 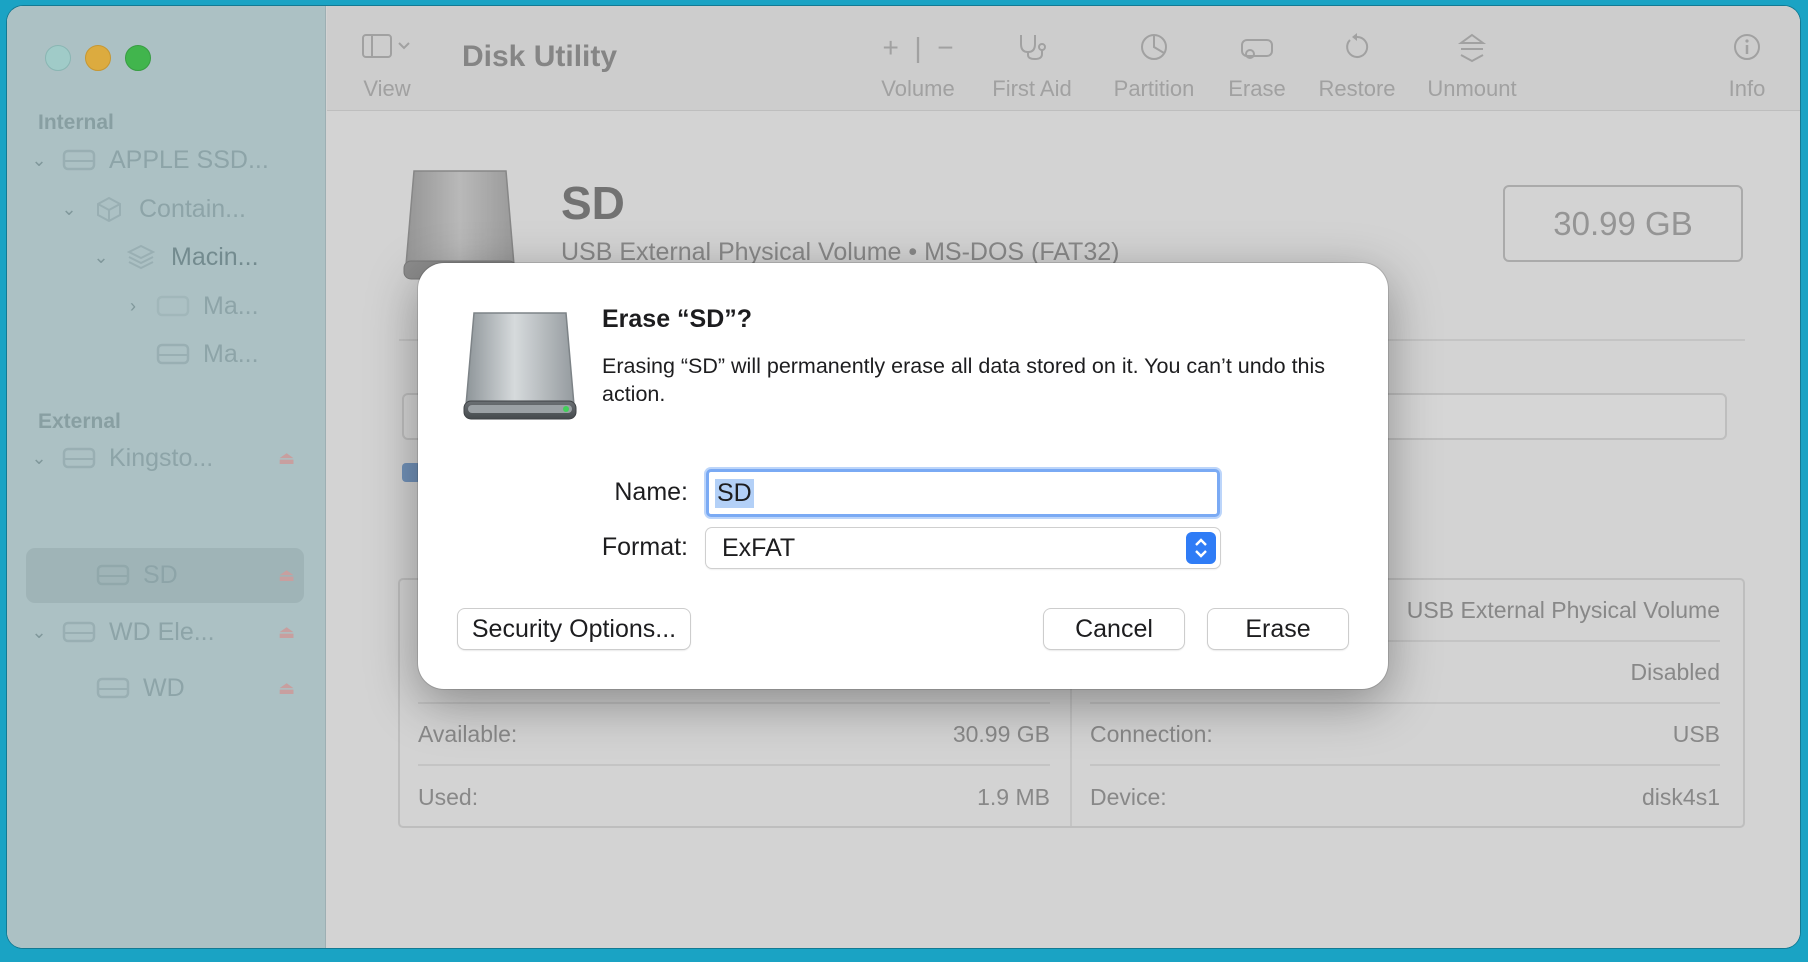 I want to click on external-drive-icon, so click(x=521, y=368).